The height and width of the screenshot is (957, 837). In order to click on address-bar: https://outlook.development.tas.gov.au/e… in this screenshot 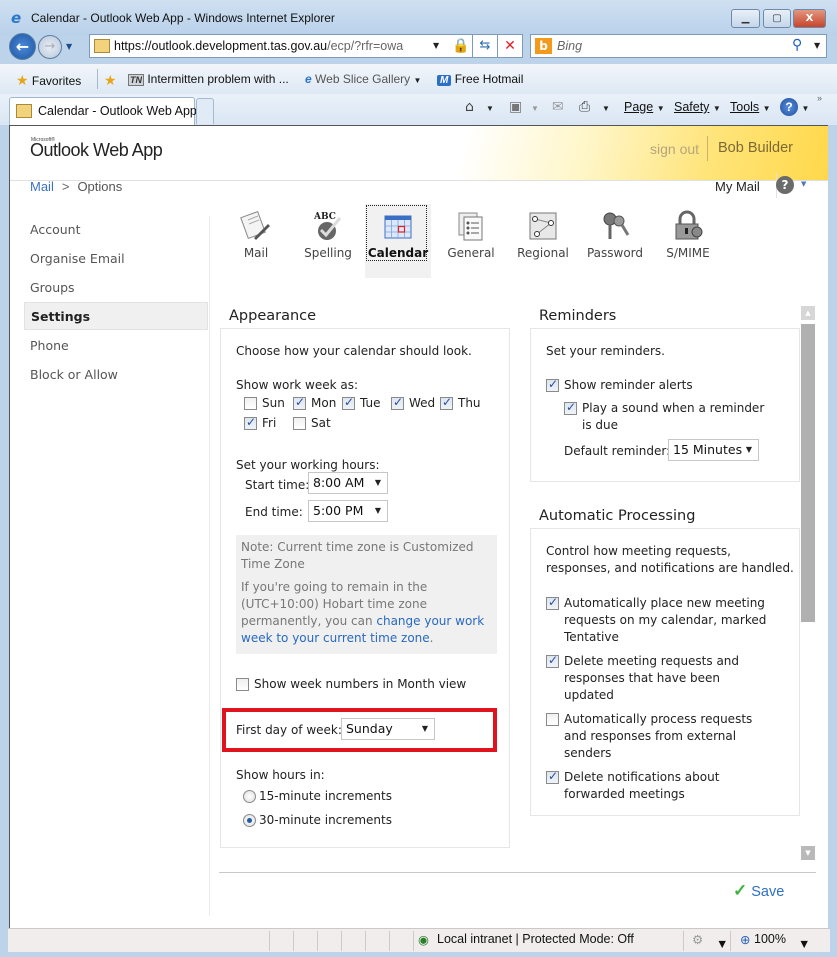, I will do `click(281, 46)`.